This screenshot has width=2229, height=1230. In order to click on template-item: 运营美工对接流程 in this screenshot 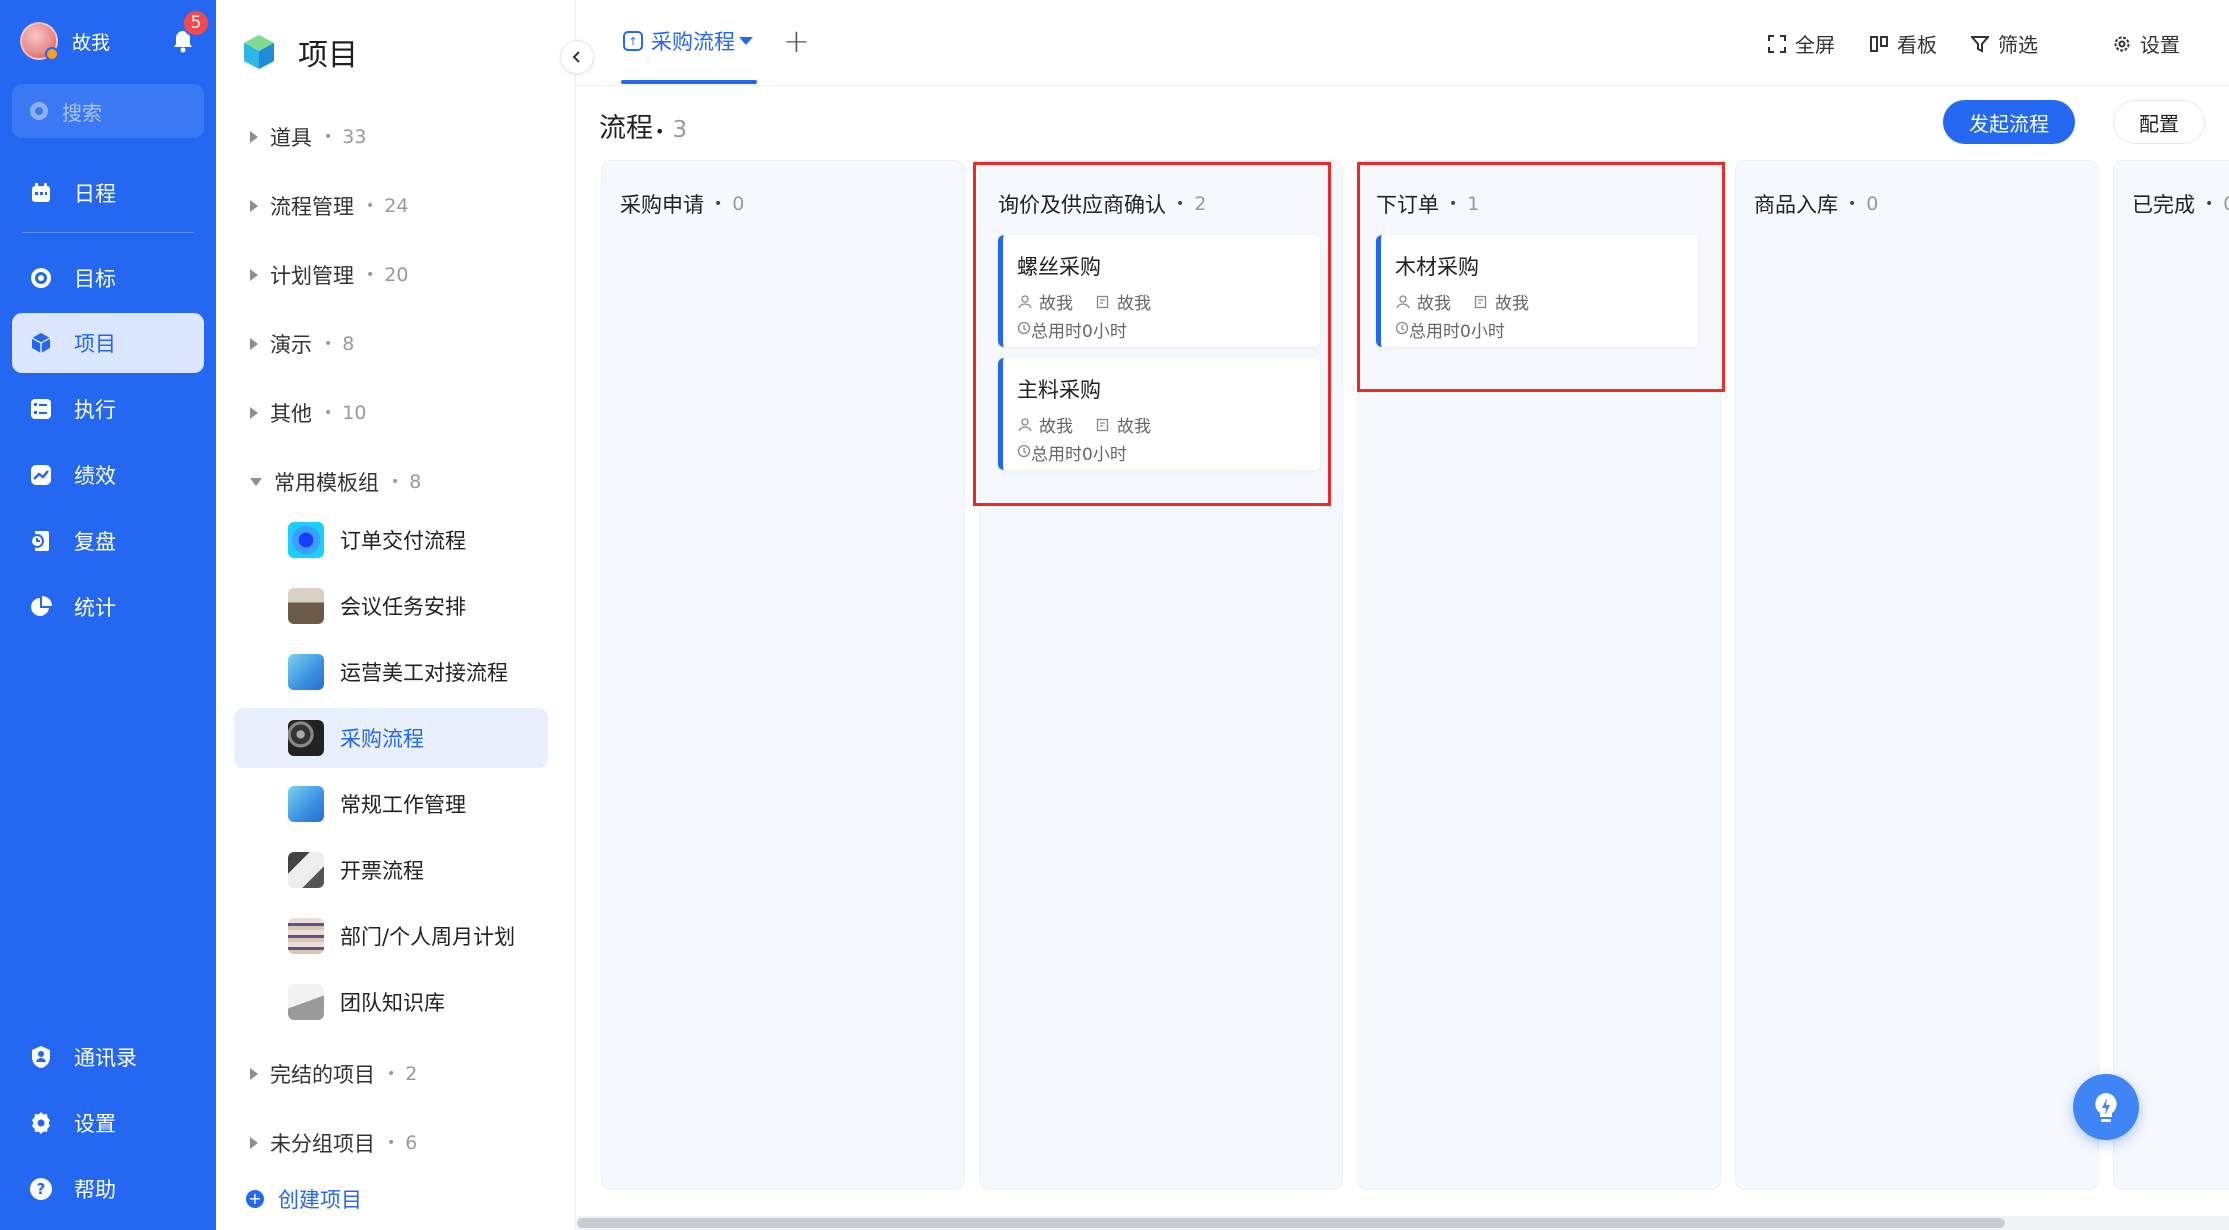, I will do `click(391, 672)`.